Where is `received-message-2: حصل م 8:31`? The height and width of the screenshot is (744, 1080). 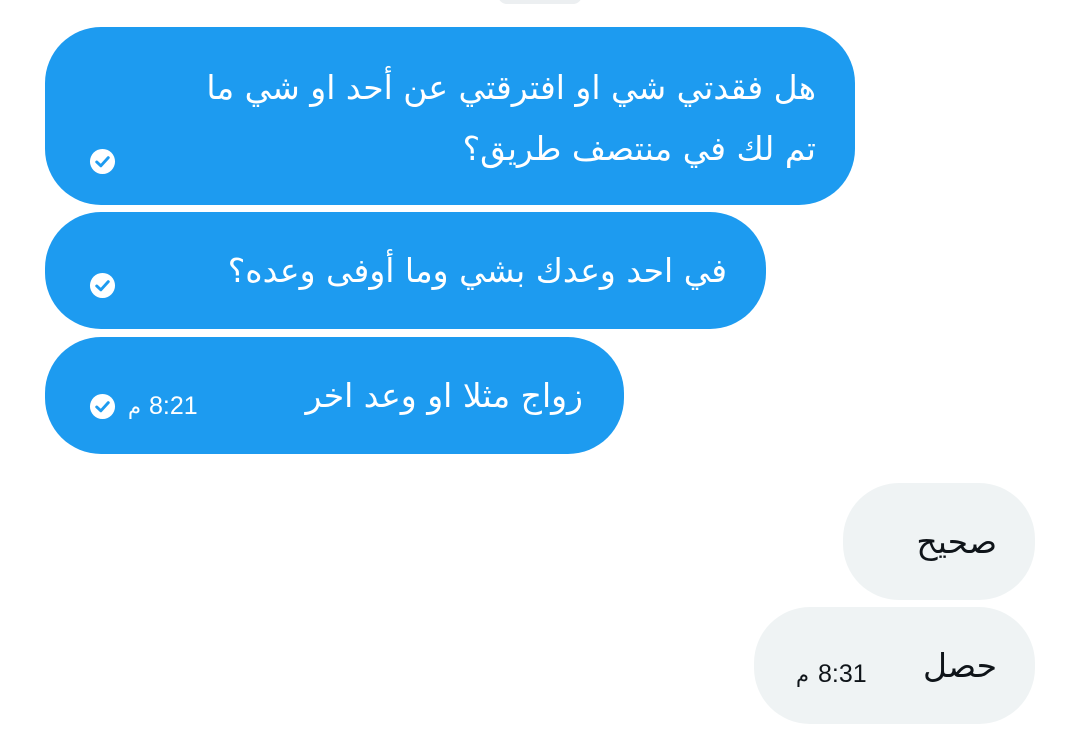
received-message-2: حصل م 8:31 is located at coordinates (894, 665).